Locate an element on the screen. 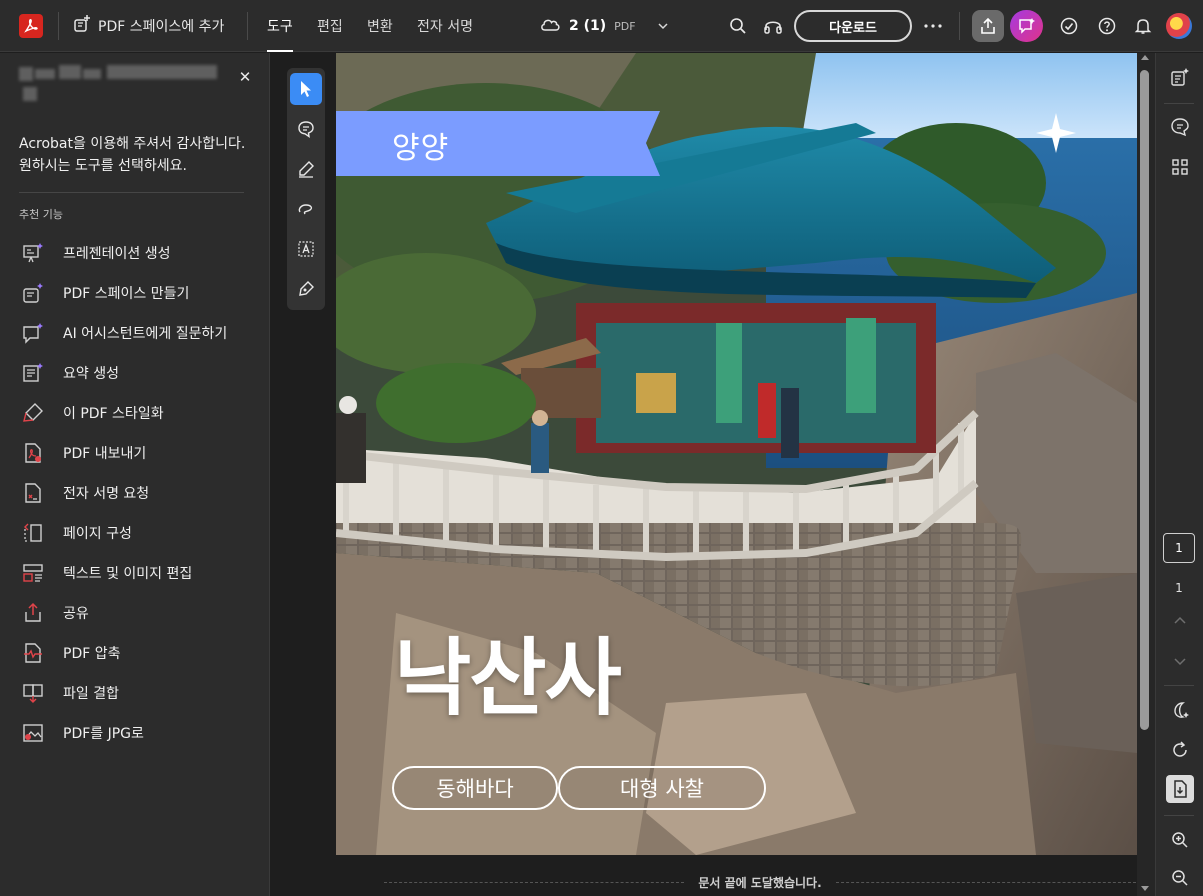 The height and width of the screenshot is (896, 1203). ai-assistant-button is located at coordinates (1026, 26).